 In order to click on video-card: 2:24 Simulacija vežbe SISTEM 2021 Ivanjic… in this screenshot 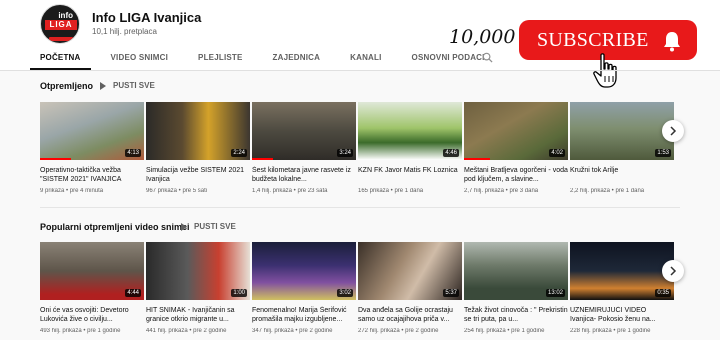, I will do `click(198, 148)`.